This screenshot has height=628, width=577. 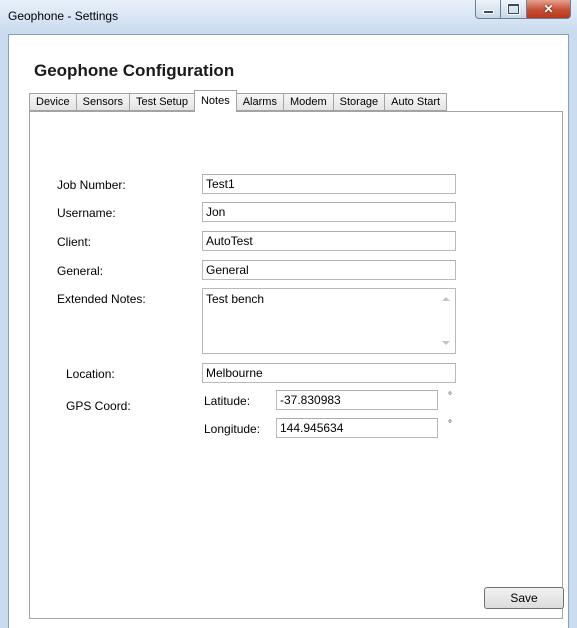 I want to click on tab-sensors: Sensors, so click(x=102, y=102).